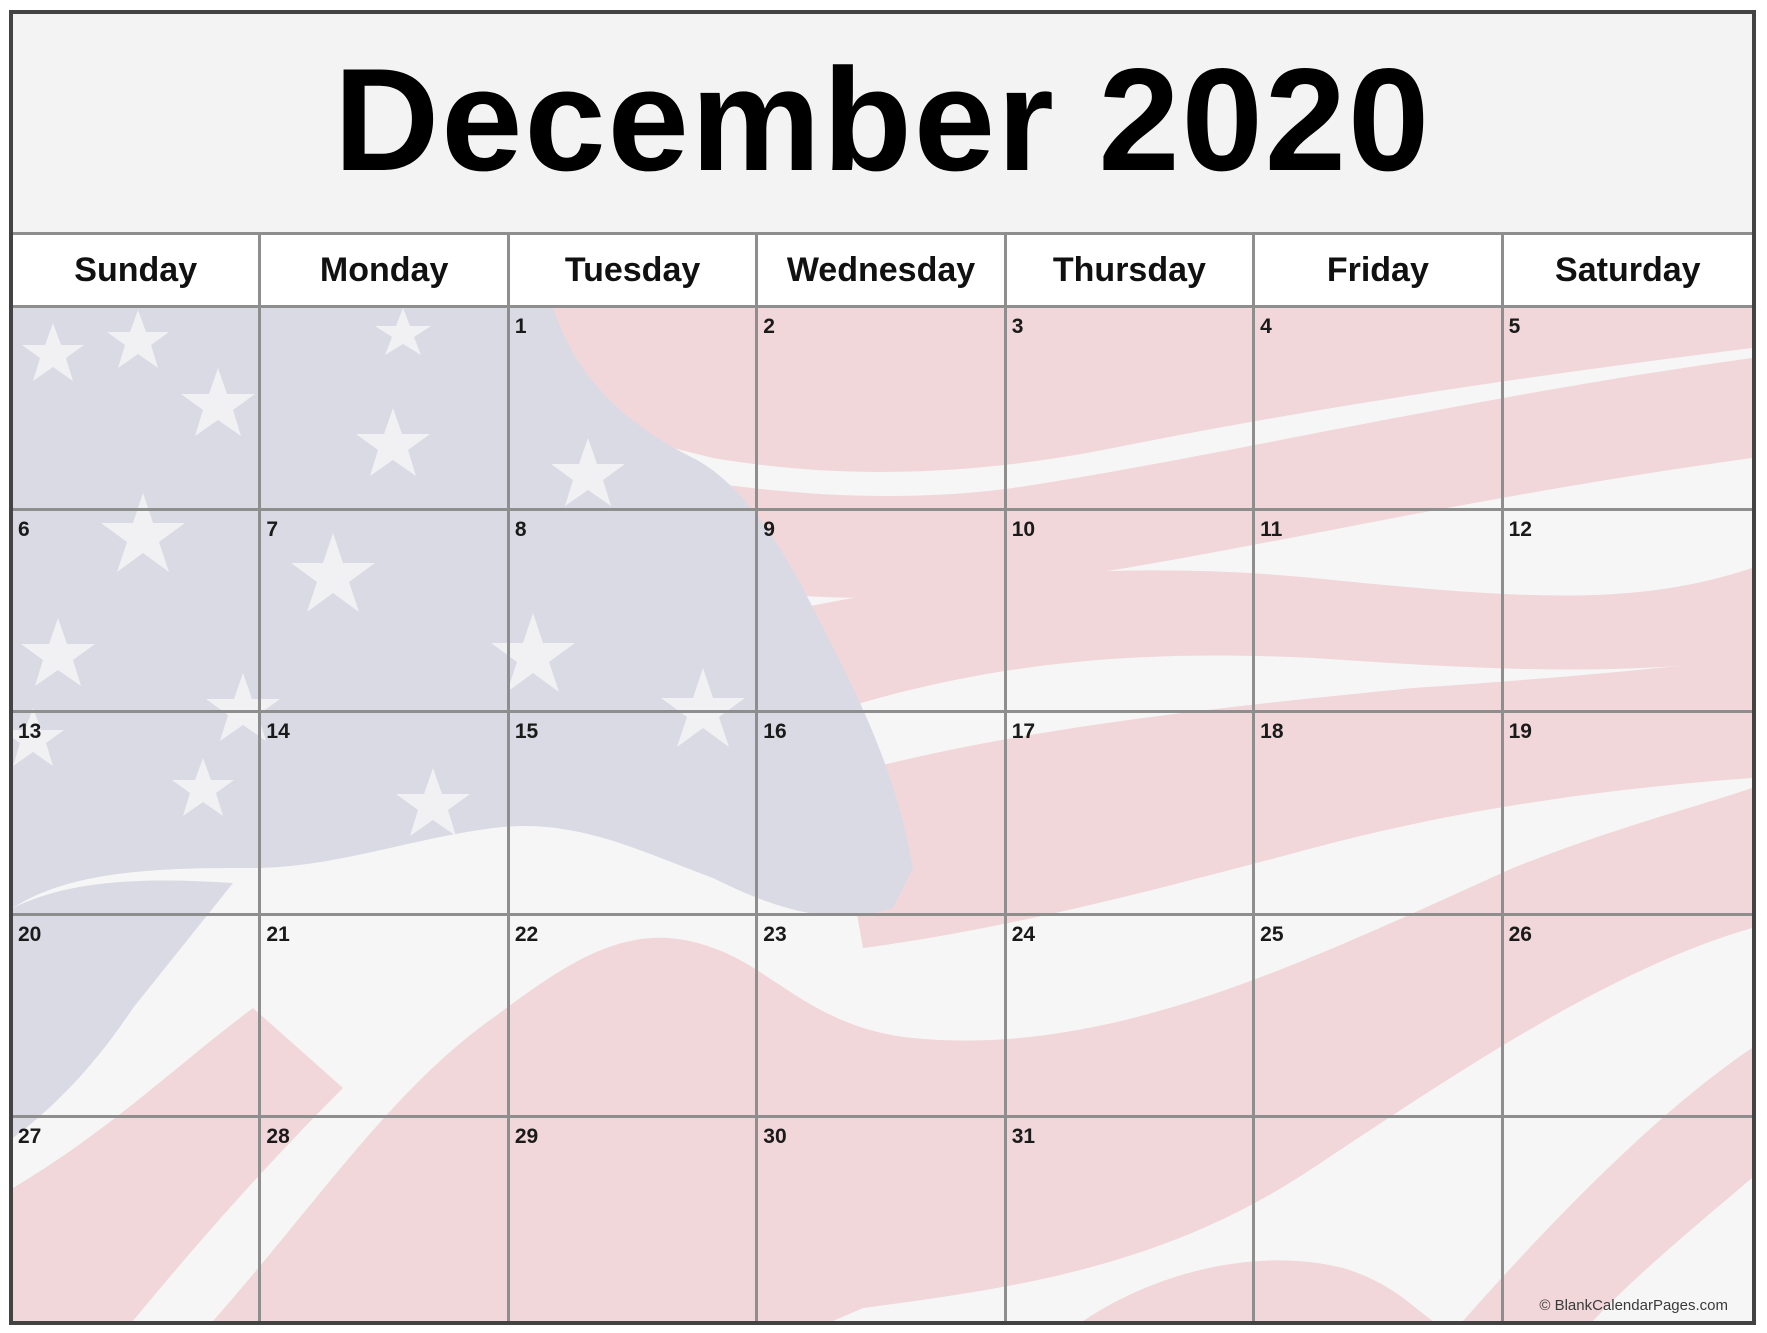  I want to click on day-cell: 11, so click(1379, 612).